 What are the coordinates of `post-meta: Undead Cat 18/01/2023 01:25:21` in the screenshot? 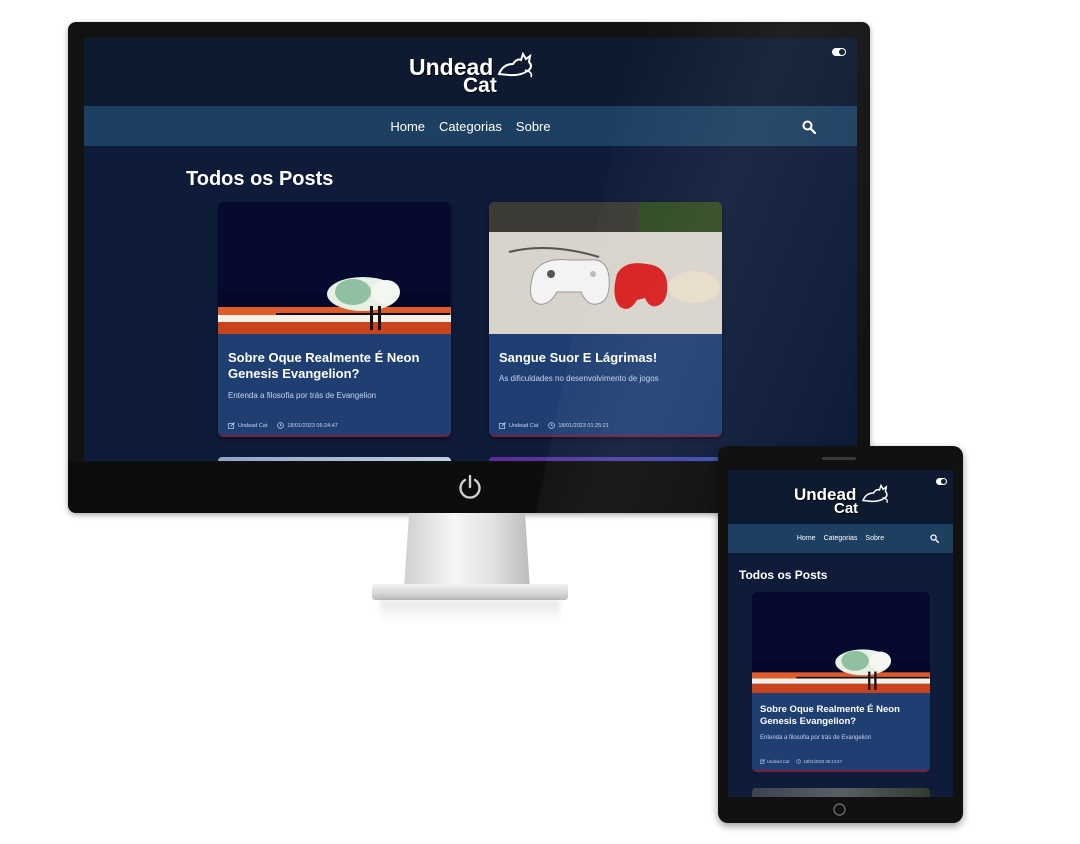 It's located at (554, 425).